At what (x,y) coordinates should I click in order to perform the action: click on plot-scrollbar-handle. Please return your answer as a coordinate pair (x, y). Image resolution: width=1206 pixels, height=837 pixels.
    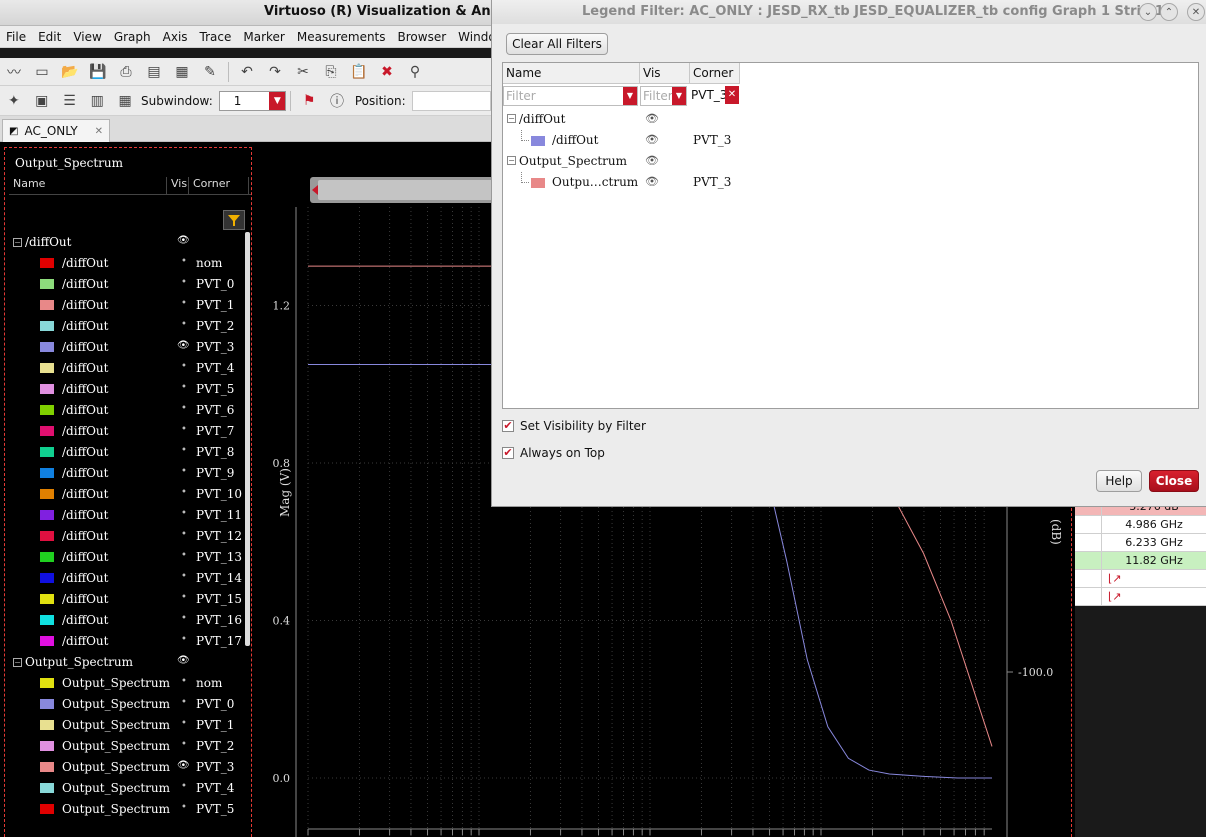
    Looking at the image, I should click on (408, 190).